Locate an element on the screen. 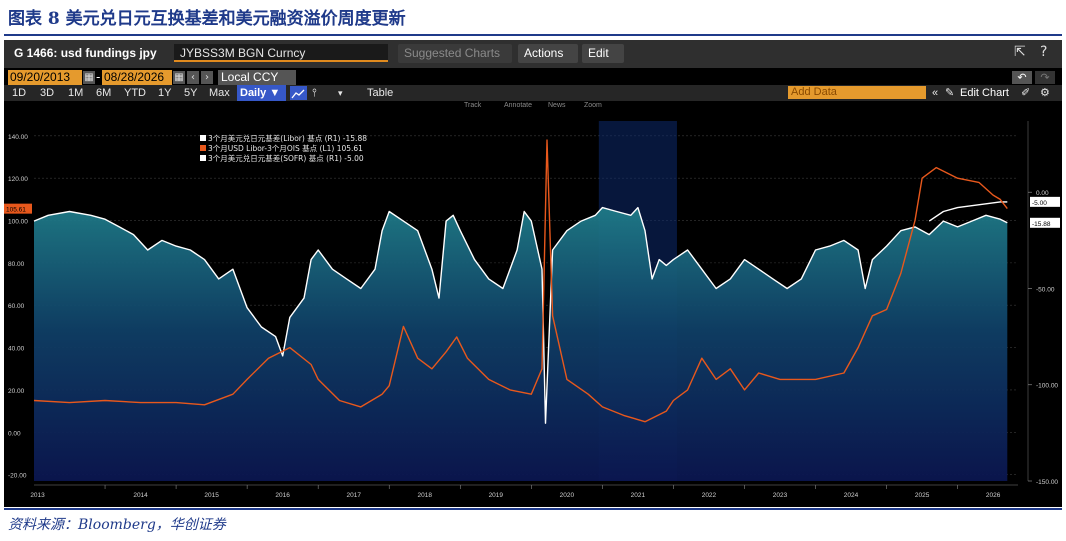 This screenshot has width=1066, height=541. left-tick-label: 140.00 is located at coordinates (18, 137).